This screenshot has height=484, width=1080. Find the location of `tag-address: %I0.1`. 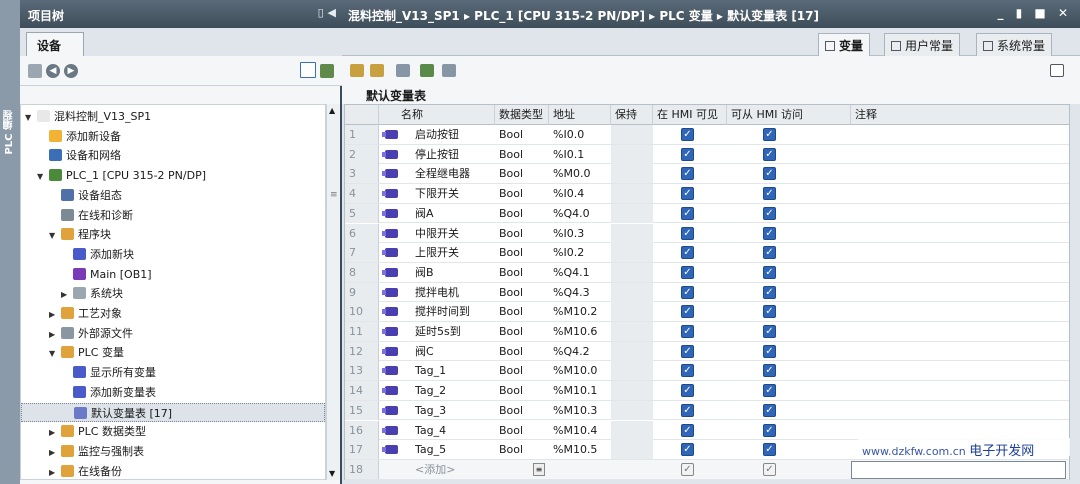

tag-address: %I0.1 is located at coordinates (580, 154).